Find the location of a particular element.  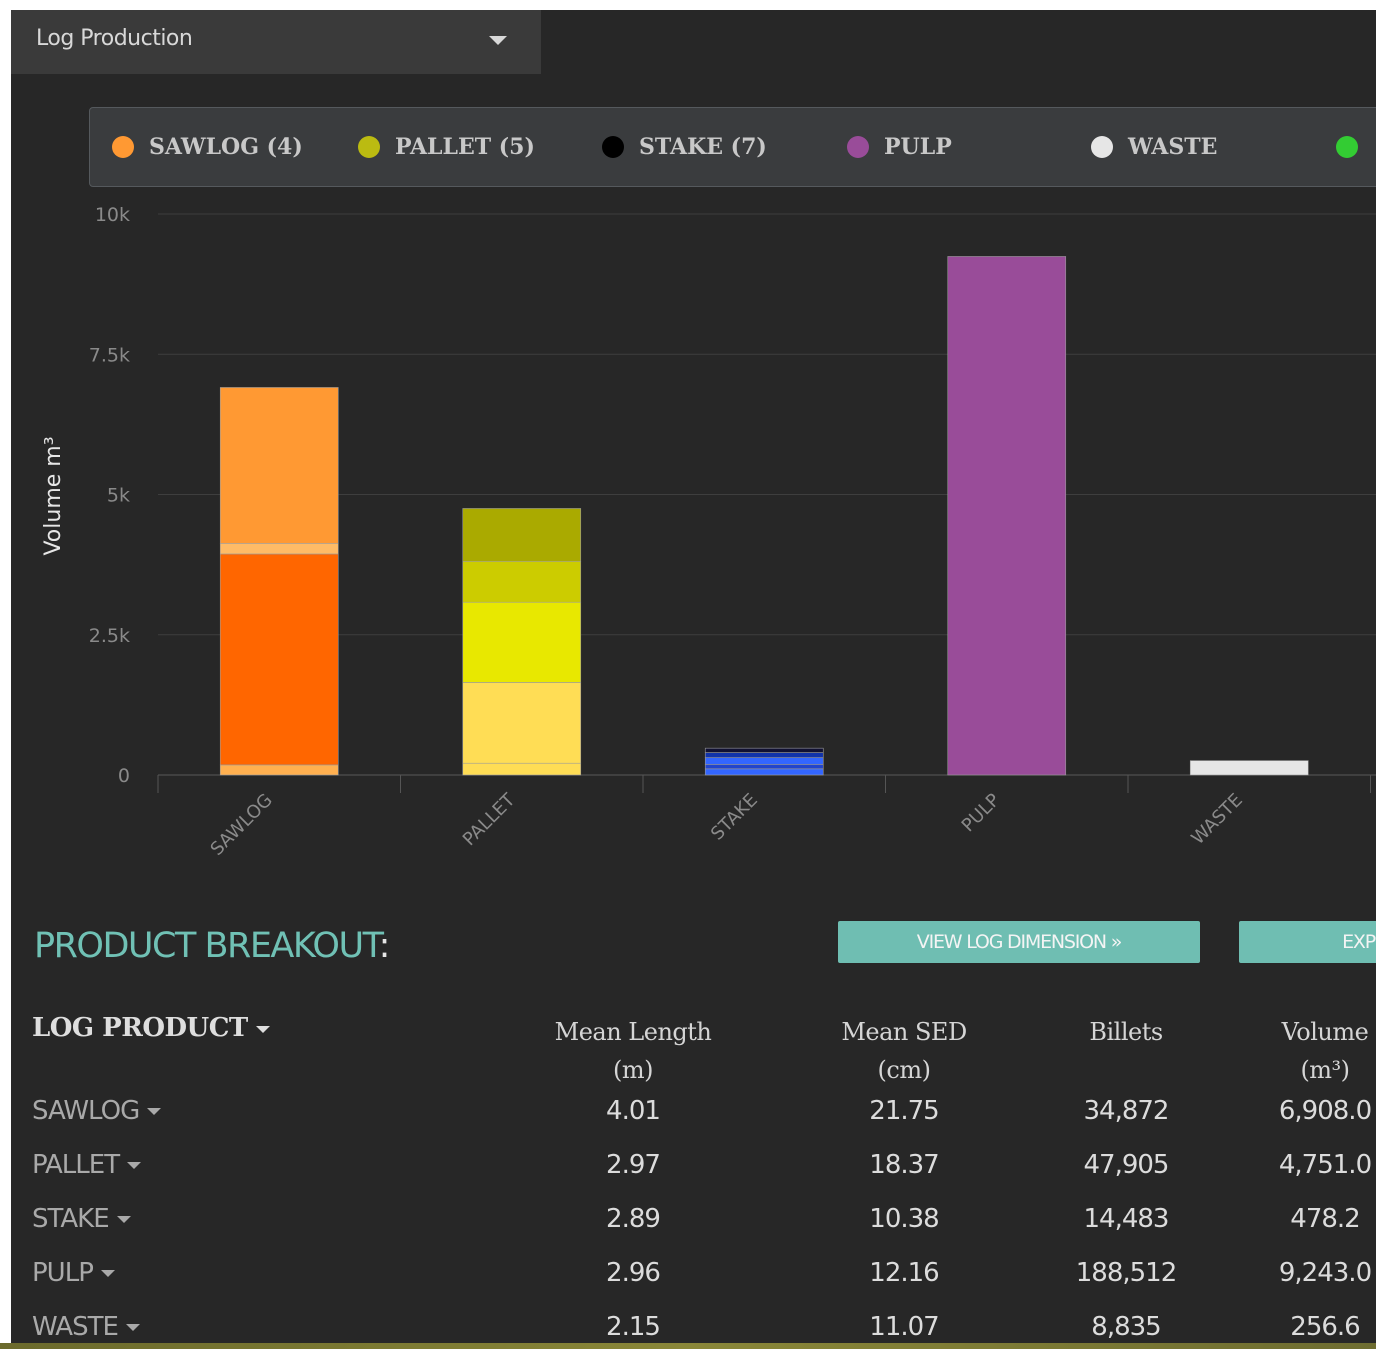

row-product-name: STAKE is located at coordinates (81, 1219).